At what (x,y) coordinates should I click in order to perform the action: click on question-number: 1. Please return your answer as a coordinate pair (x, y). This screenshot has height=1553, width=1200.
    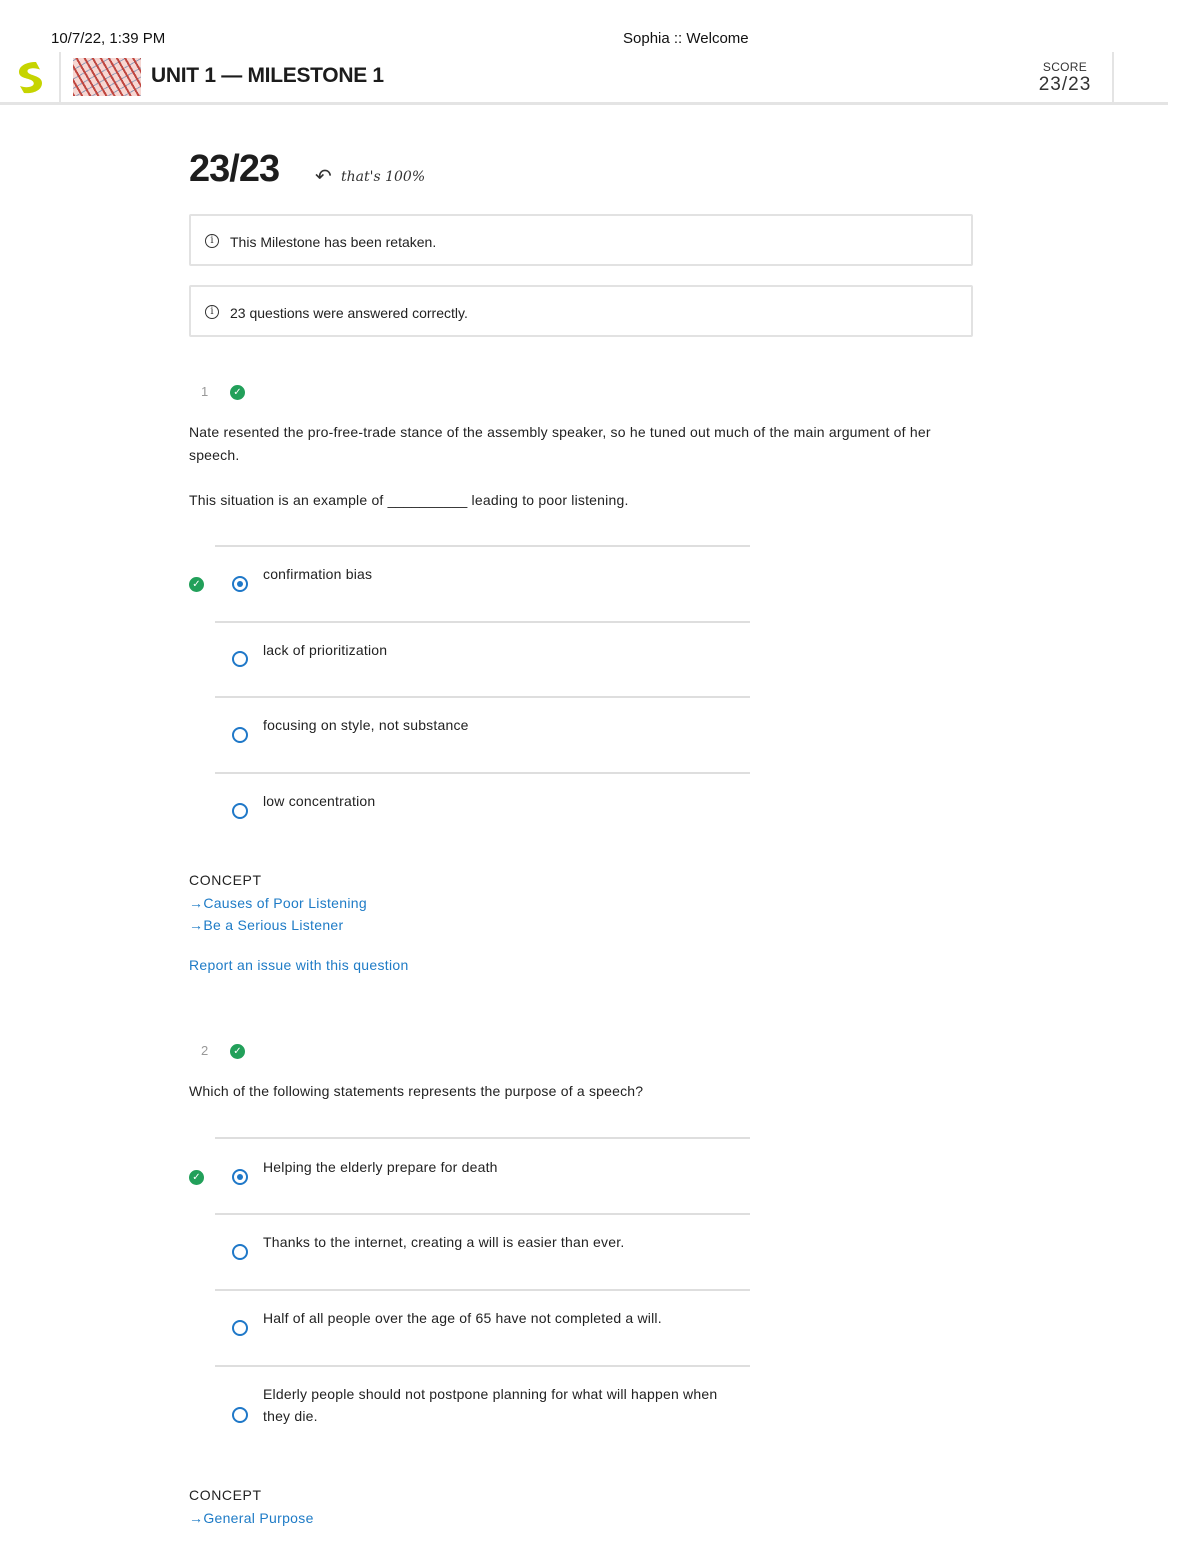
    Looking at the image, I should click on (205, 391).